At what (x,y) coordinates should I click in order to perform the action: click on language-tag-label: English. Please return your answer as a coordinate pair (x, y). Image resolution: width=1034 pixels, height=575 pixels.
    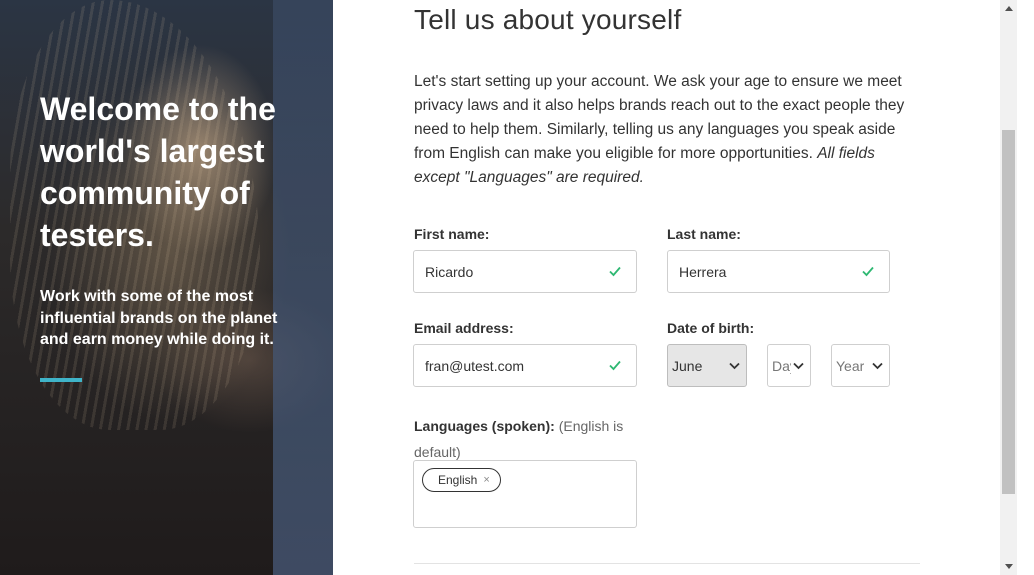
    Looking at the image, I should click on (458, 480).